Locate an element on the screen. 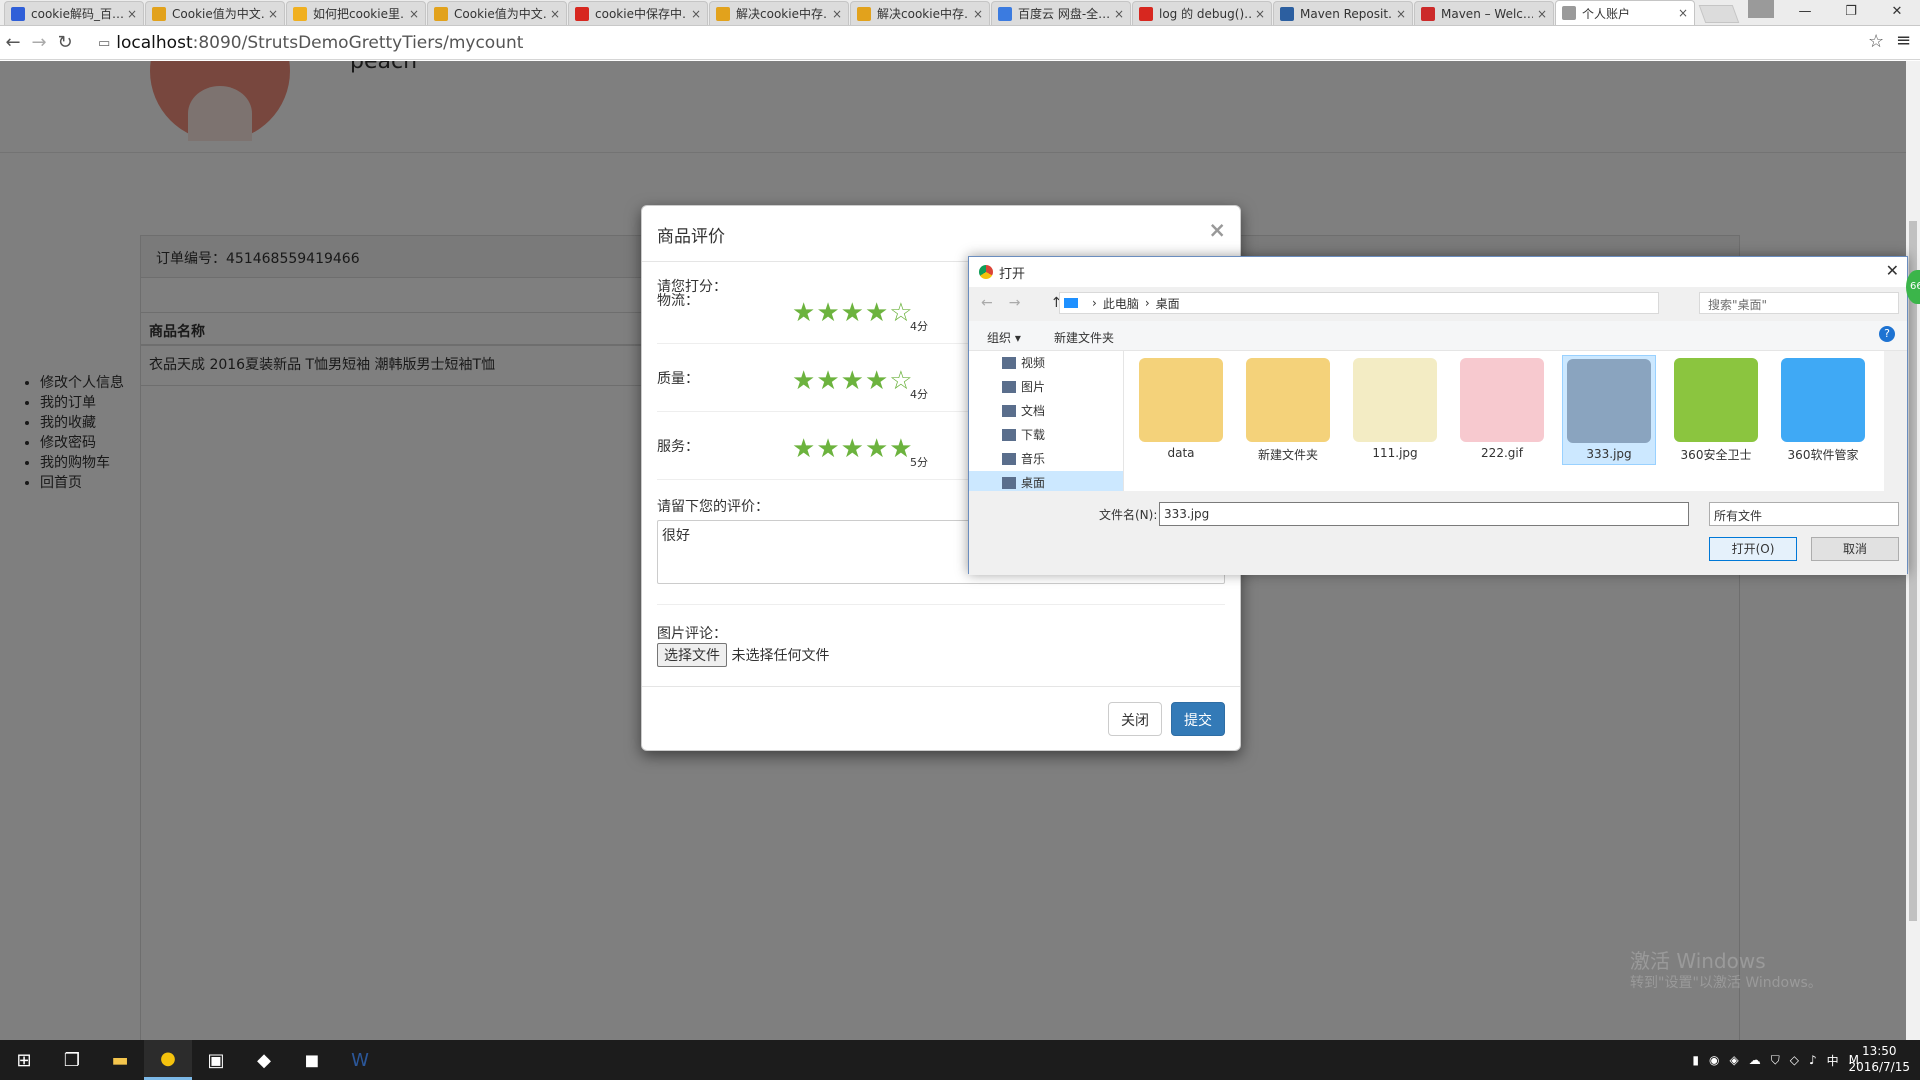 The image size is (1920, 1080). modal-close-icon: × is located at coordinates (1217, 230).